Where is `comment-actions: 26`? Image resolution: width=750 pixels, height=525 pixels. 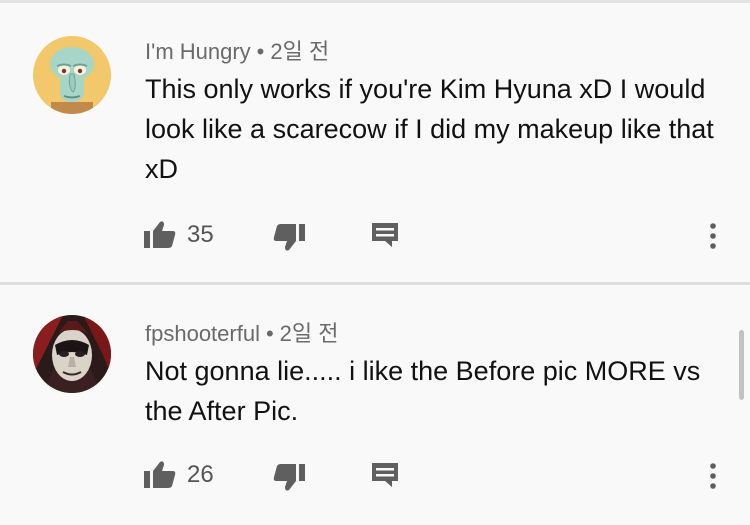
comment-actions: 26 is located at coordinates (375, 475).